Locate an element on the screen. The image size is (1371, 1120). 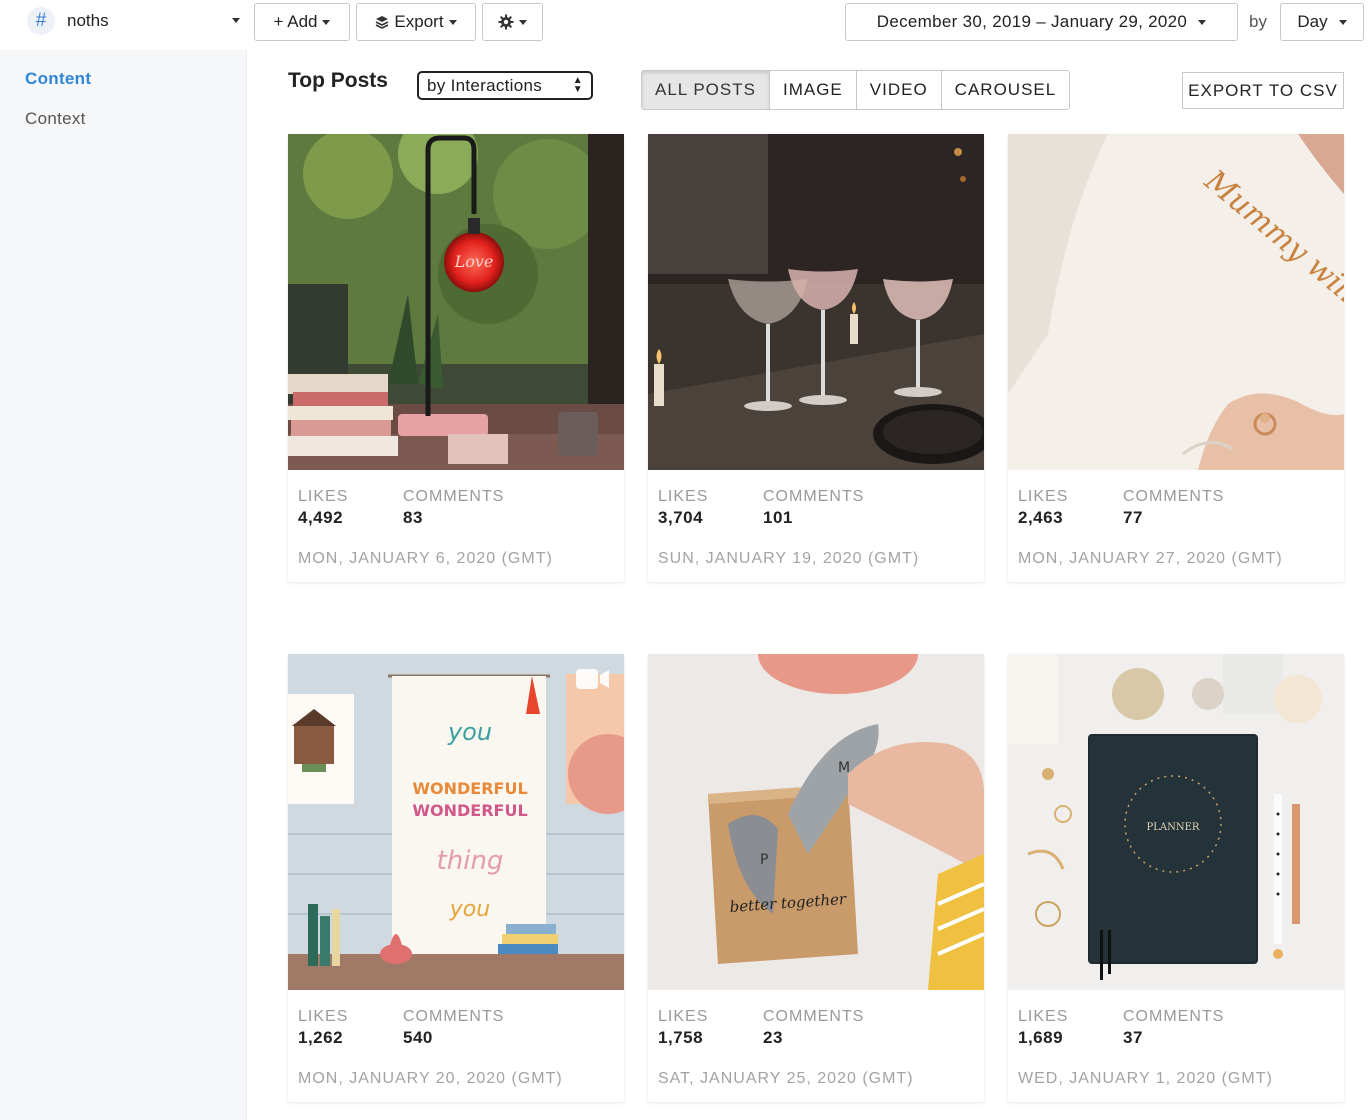
settings-button is located at coordinates (512, 22).